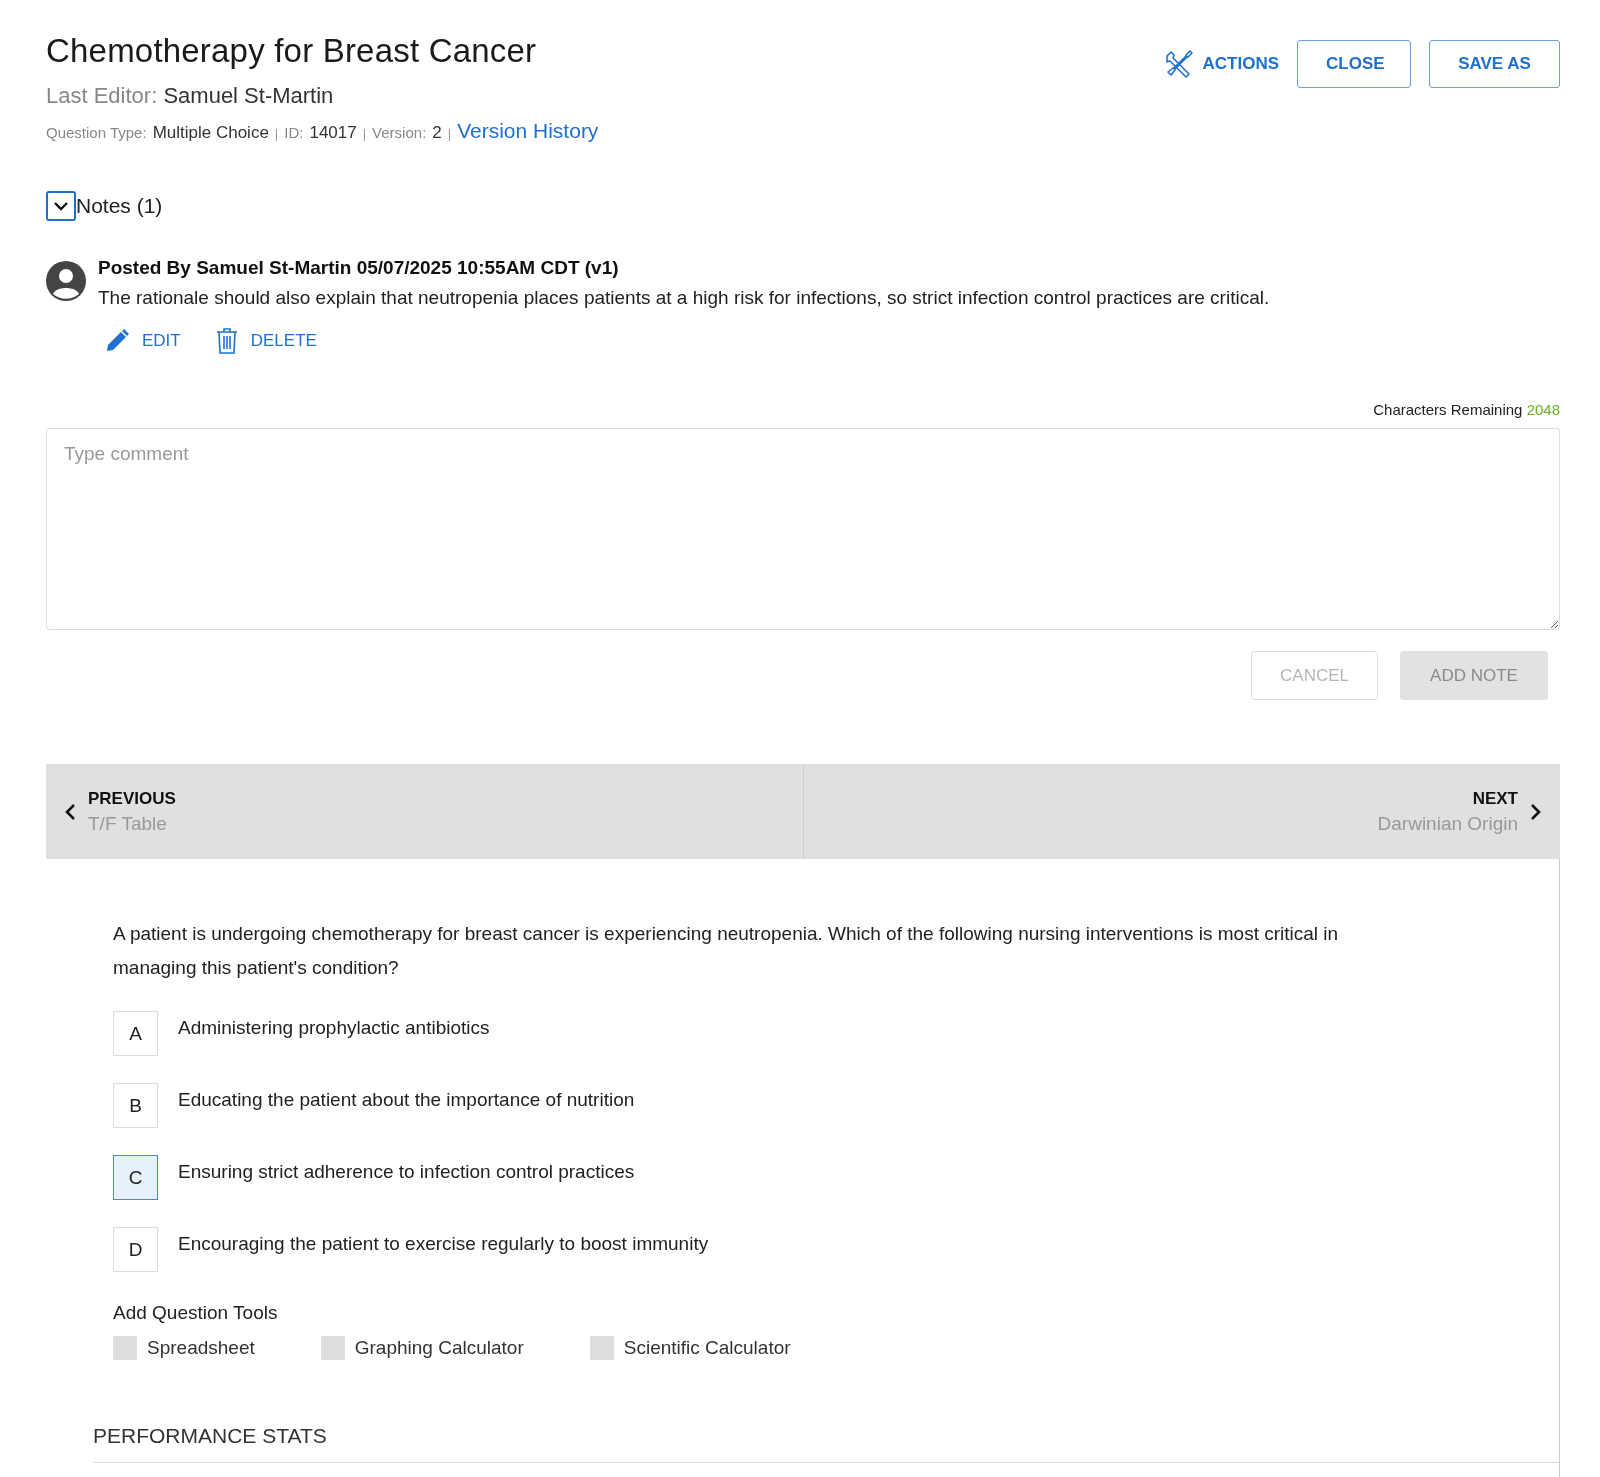  Describe the element at coordinates (826, 1443) in the screenshot. I see `section-heading: PERFORMANCE STATS` at that location.